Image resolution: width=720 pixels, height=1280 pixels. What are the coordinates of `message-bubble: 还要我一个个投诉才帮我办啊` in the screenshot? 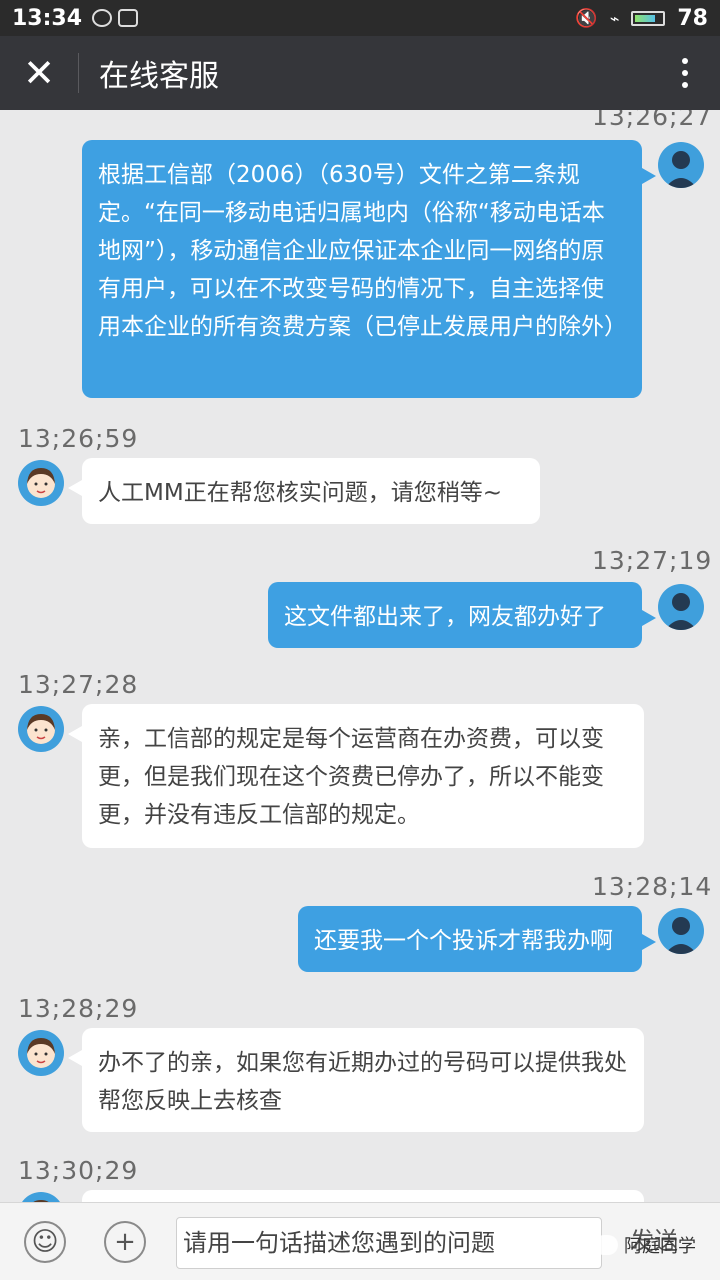 It's located at (477, 939).